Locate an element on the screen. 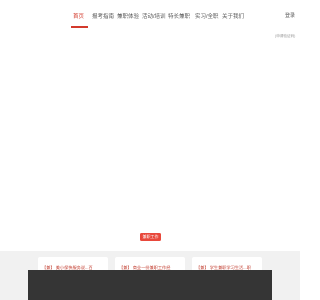 This screenshot has height=300, width=320. tab-special-skills: 特长兼职 is located at coordinates (179, 16).